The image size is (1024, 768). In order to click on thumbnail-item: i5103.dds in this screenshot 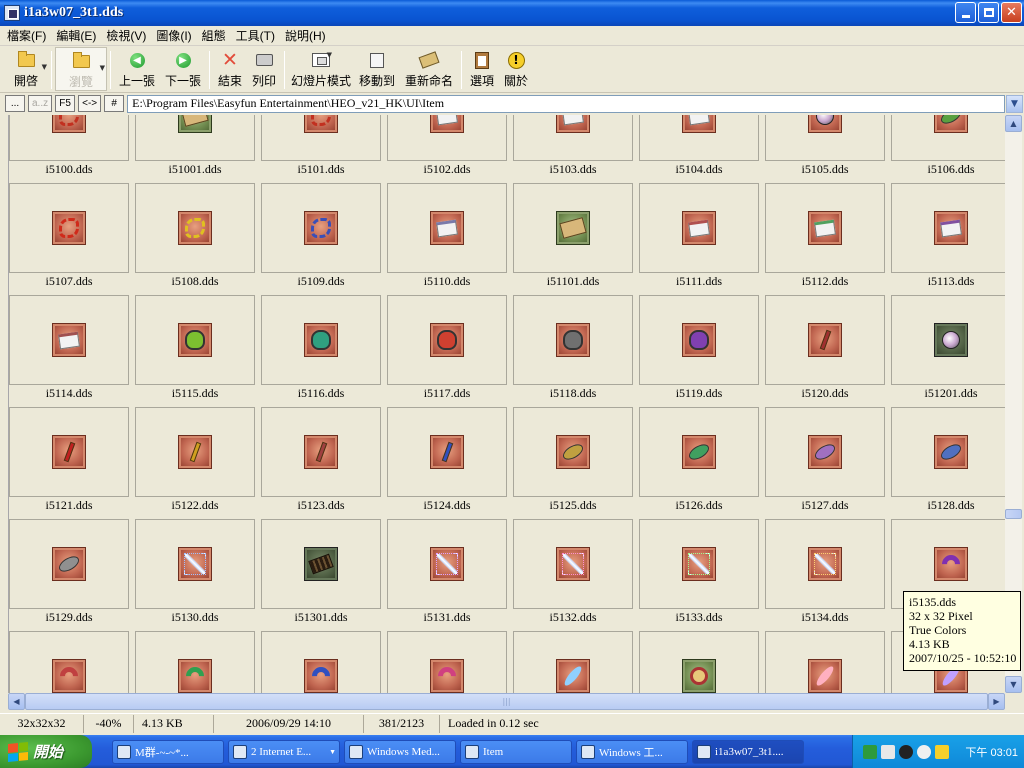, I will do `click(576, 145)`.